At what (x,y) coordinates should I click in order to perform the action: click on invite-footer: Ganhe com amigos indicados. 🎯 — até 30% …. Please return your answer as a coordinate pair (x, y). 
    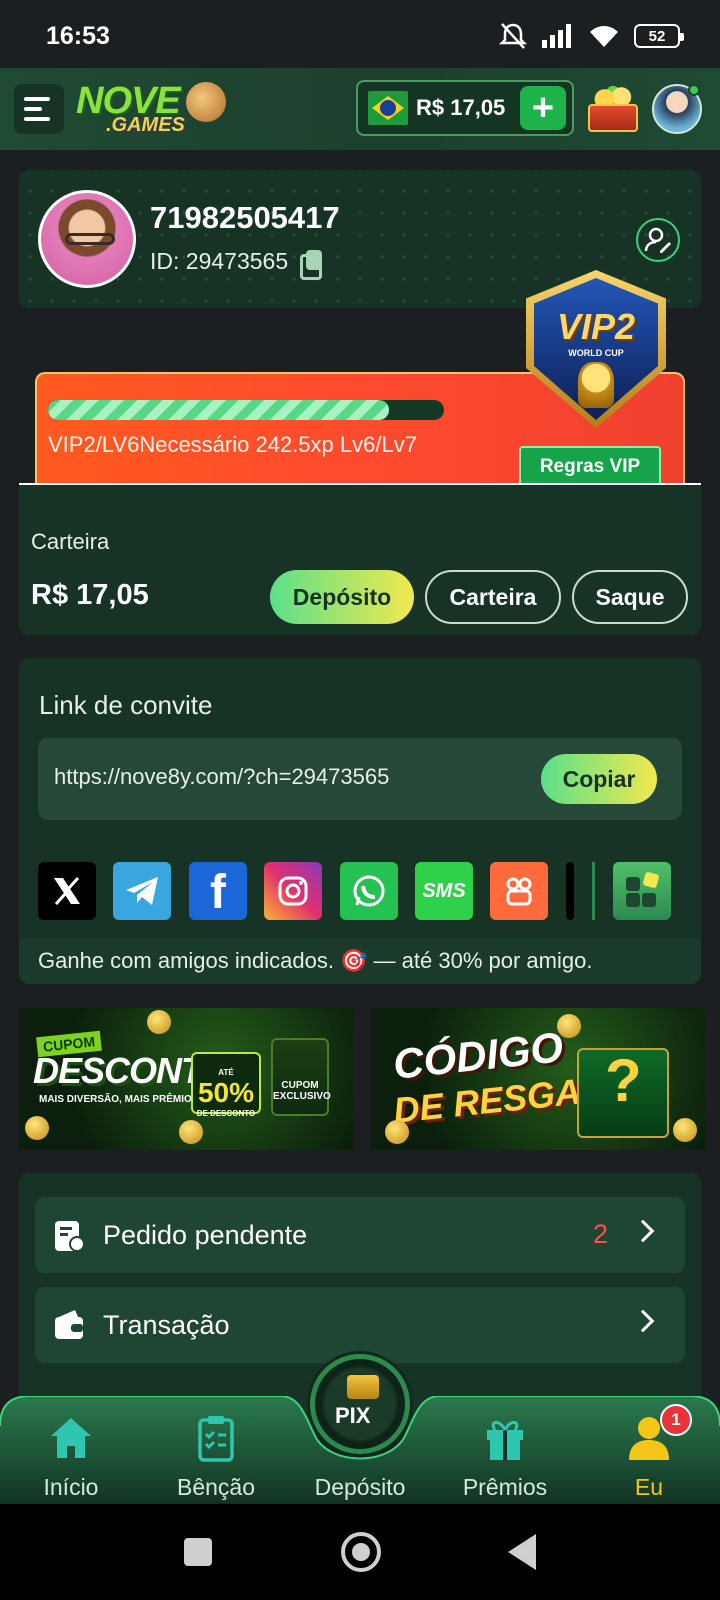
    Looking at the image, I should click on (360, 961).